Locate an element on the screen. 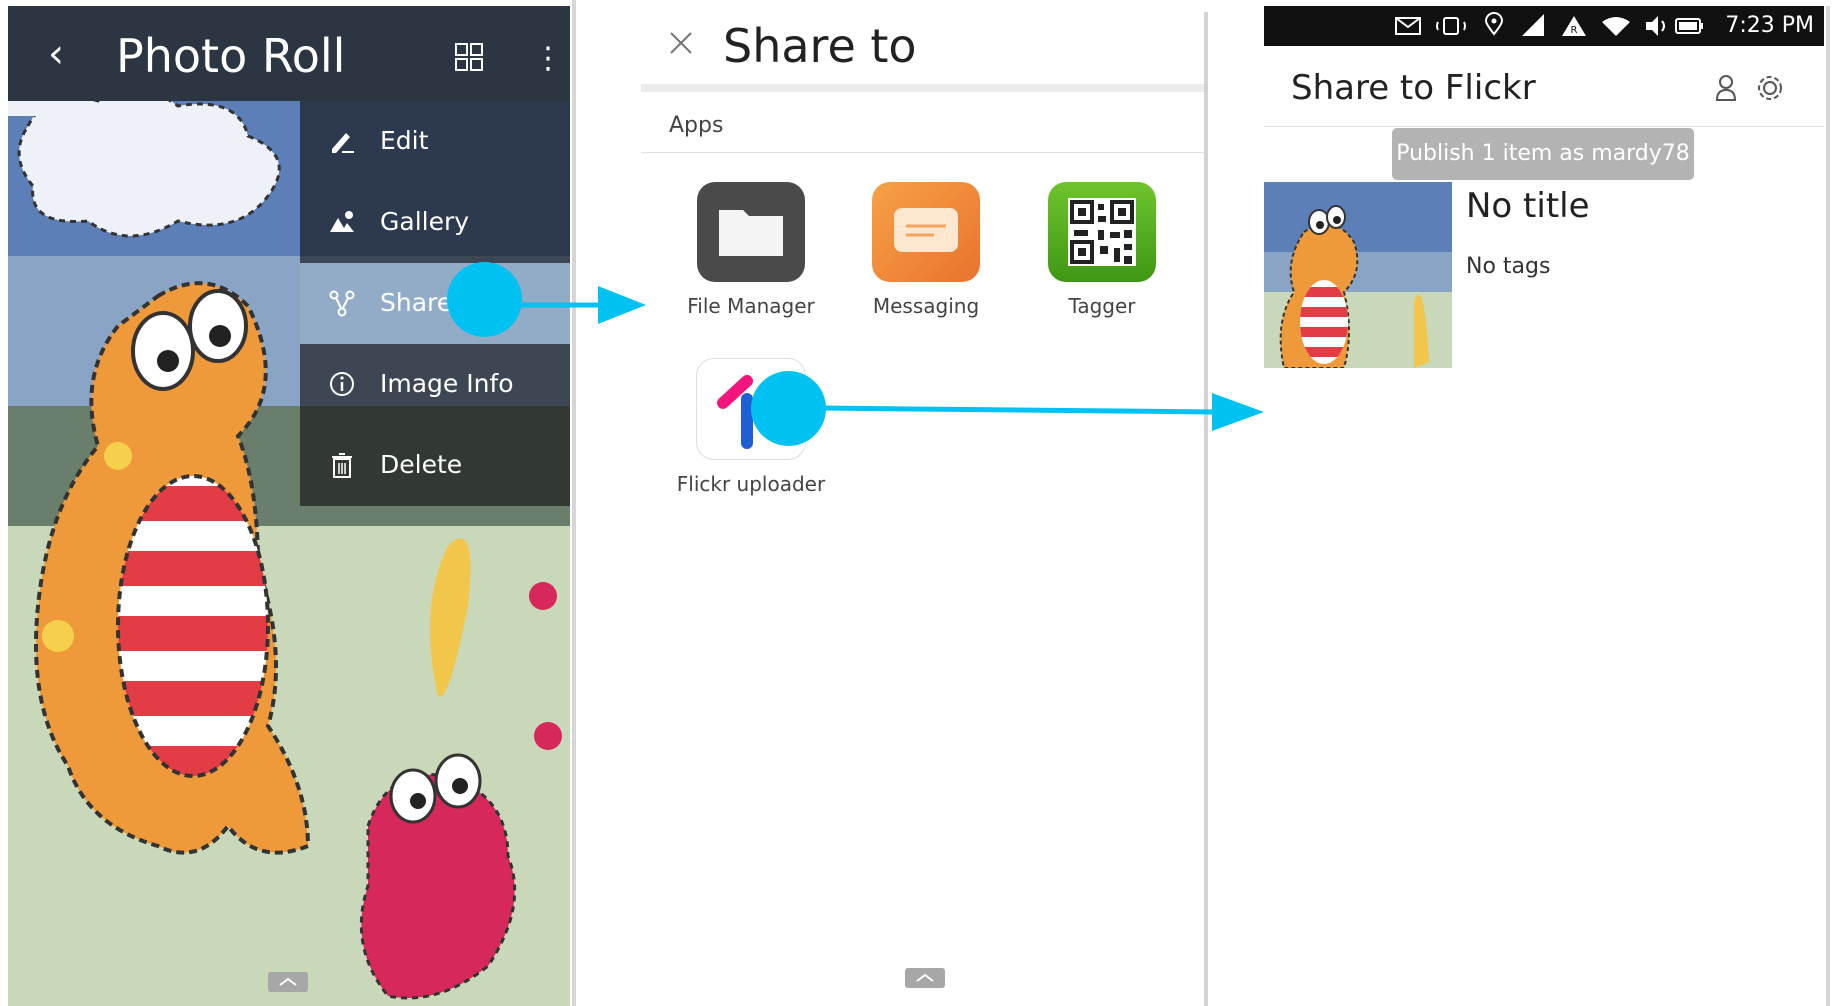  flow-arrows is located at coordinates (892, 358).